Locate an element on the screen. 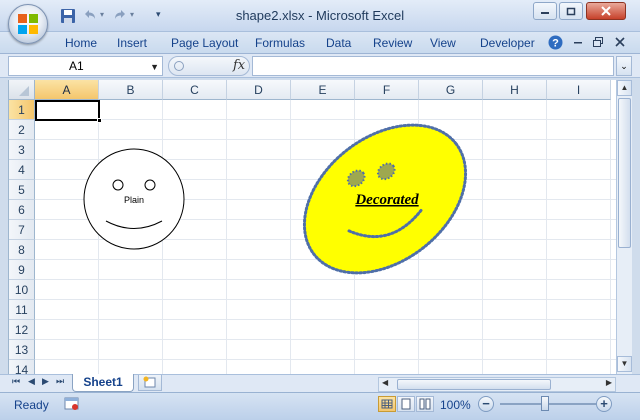 Image resolution: width=640 pixels, height=420 pixels. tab-review: Review is located at coordinates (392, 43).